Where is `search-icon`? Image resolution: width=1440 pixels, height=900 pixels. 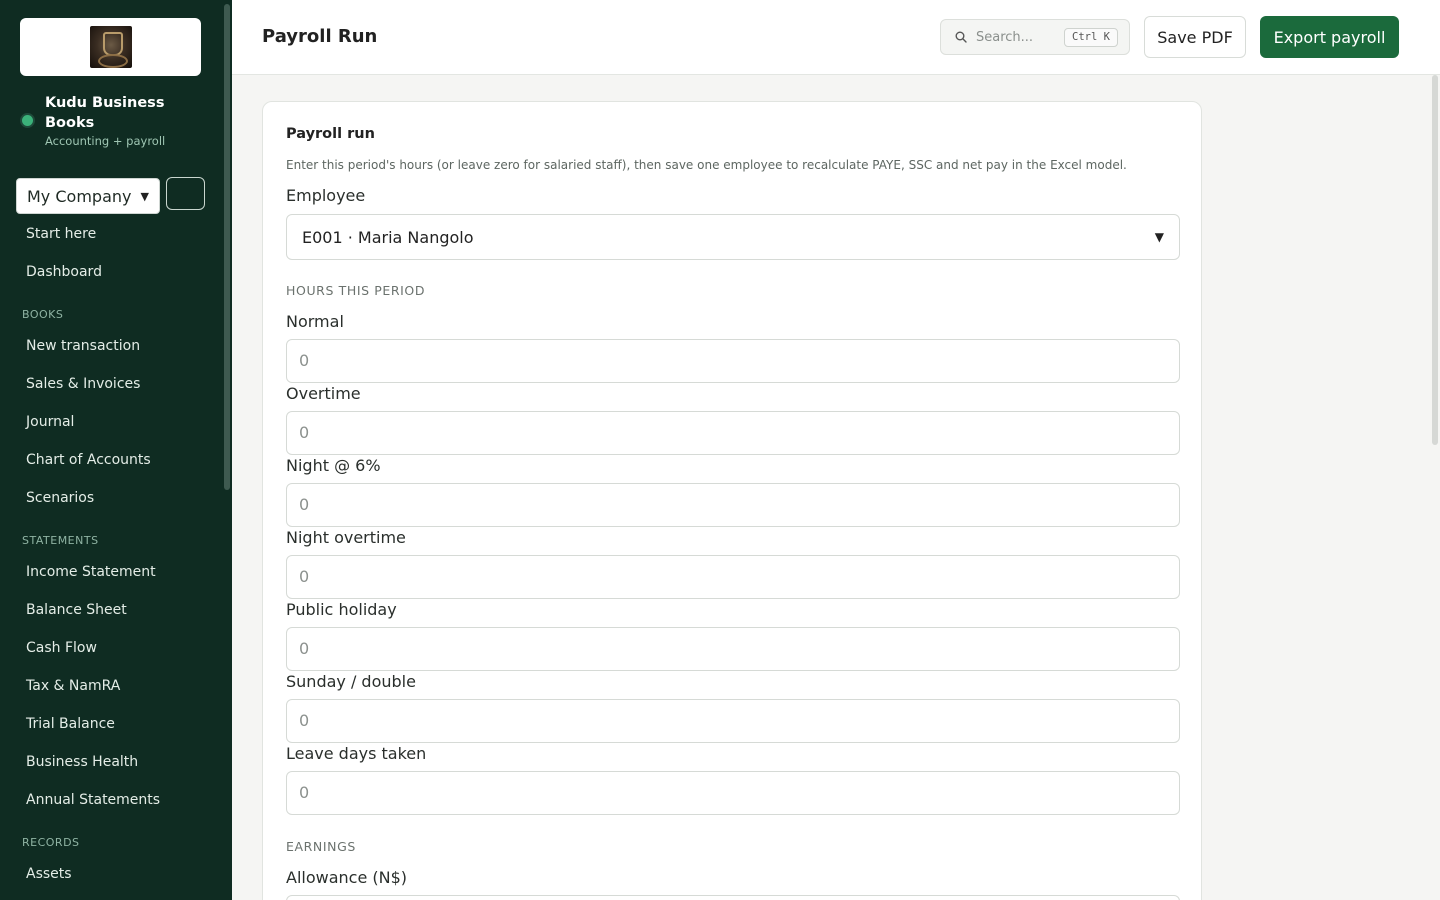
search-icon is located at coordinates (961, 37).